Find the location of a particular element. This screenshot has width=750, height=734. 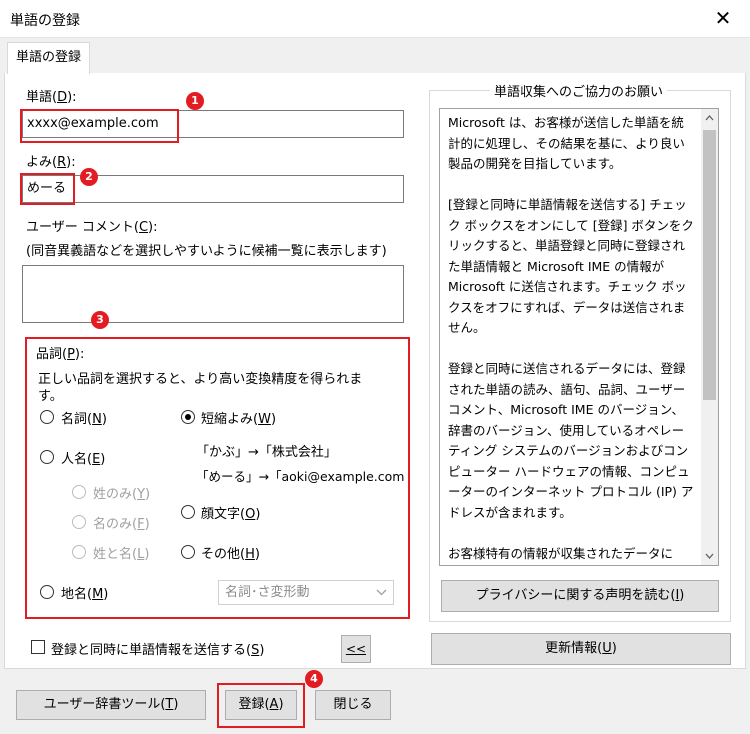

radio-abbreviation is located at coordinates (188, 417).